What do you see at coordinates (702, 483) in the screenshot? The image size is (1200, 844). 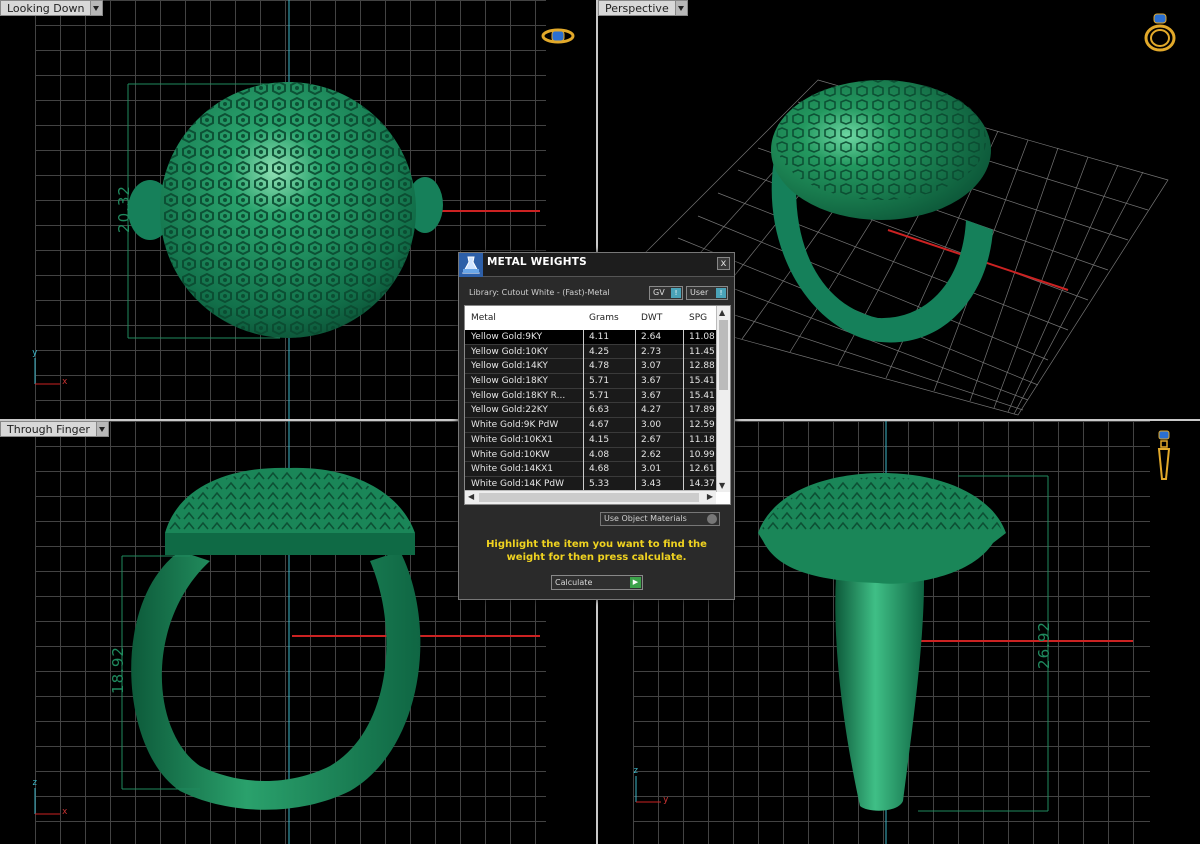 I see `cell-spg: 14.37` at bounding box center [702, 483].